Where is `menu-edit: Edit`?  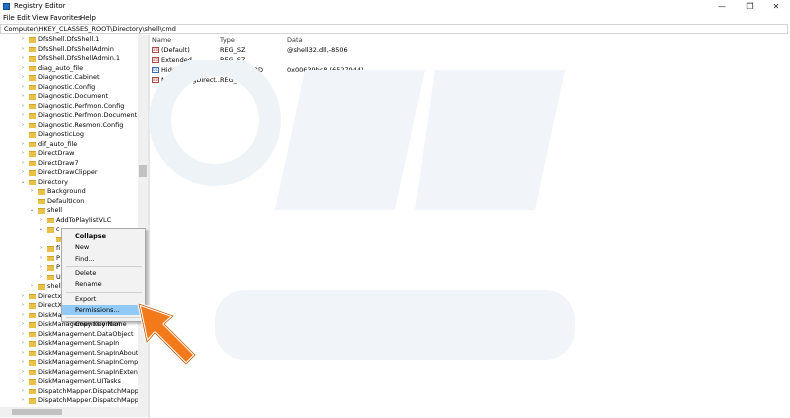 menu-edit: Edit is located at coordinates (24, 18).